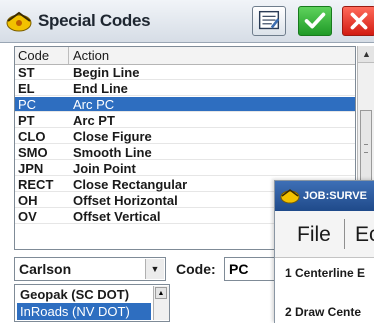  What do you see at coordinates (187, 21) in the screenshot?
I see `title-bar: Special Codes` at bounding box center [187, 21].